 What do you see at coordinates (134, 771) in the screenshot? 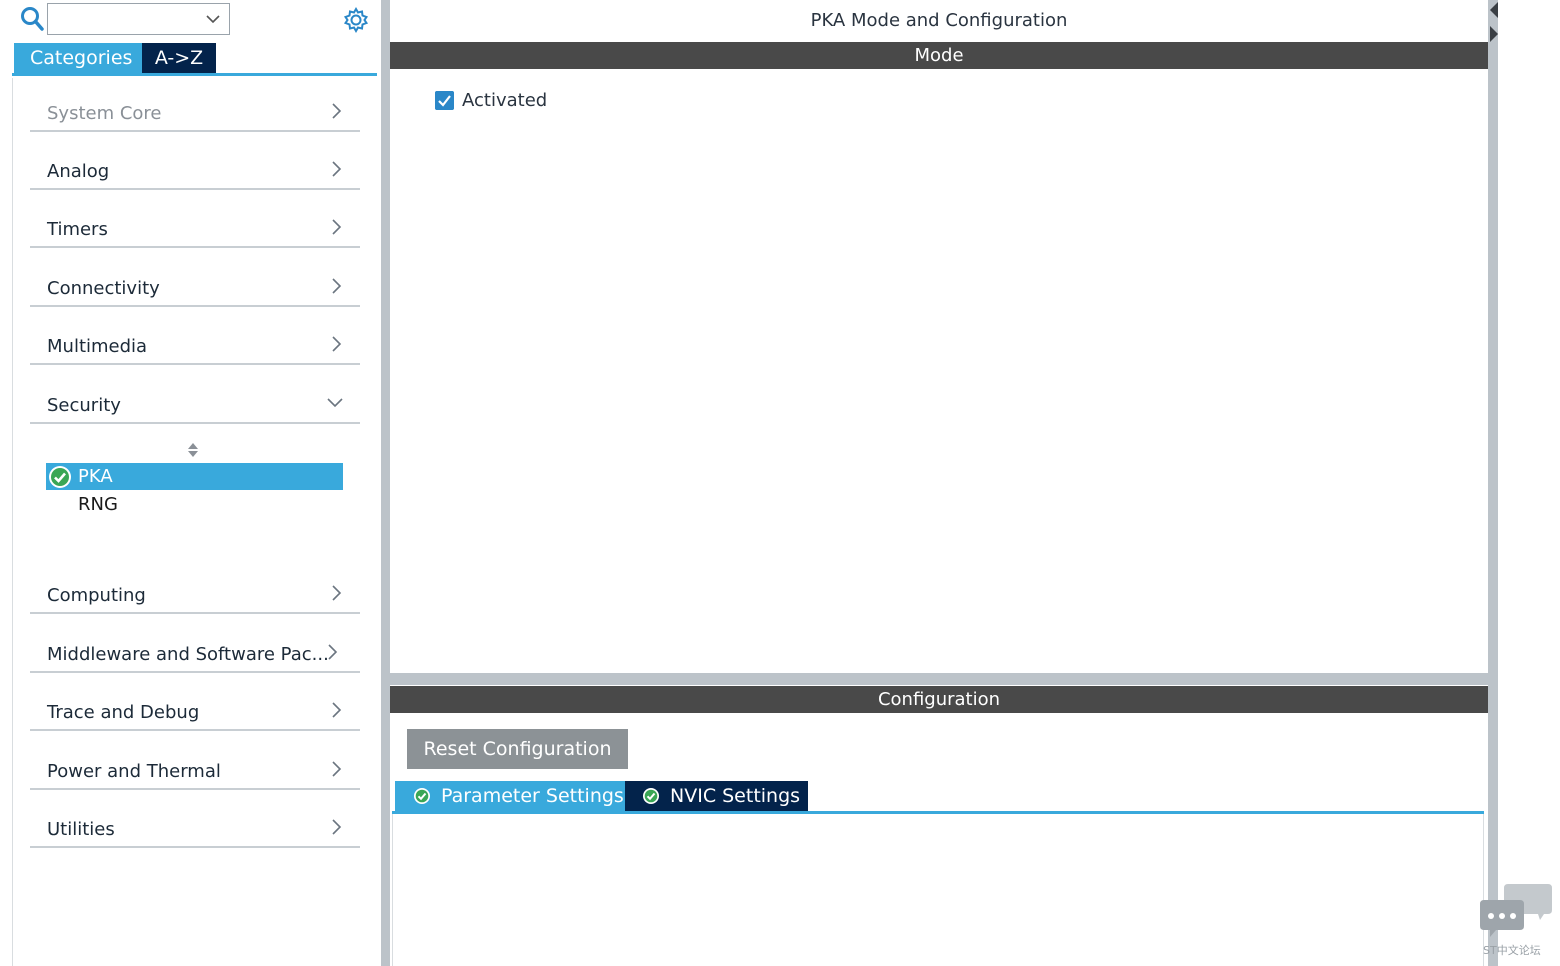
I see `category-label: Power and Thermal` at bounding box center [134, 771].